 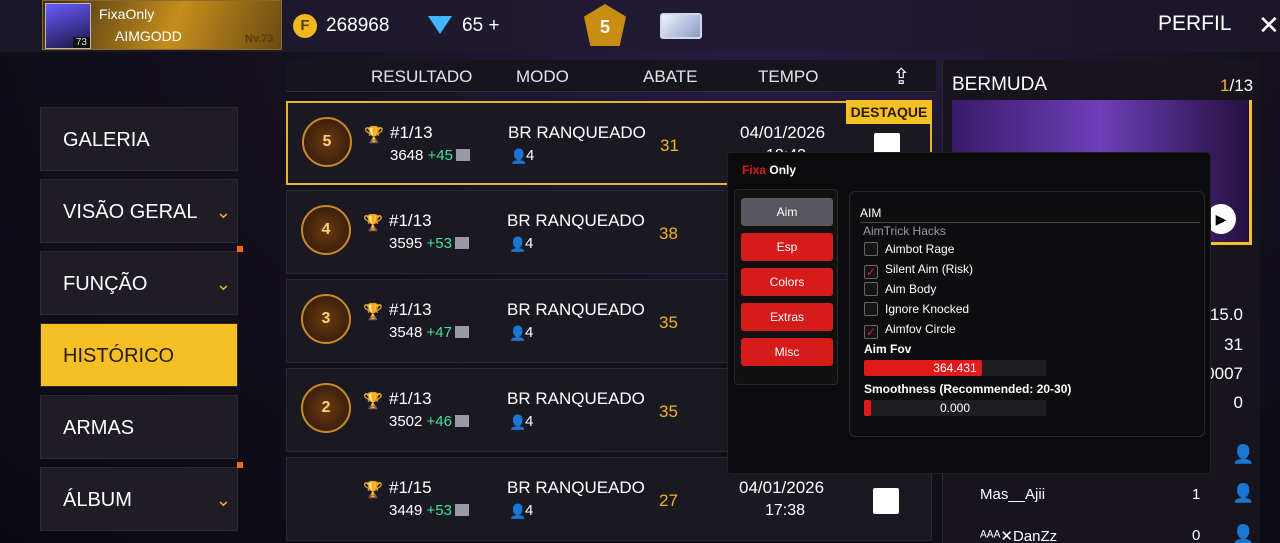 I want to click on kill-count: 31, so click(x=669, y=145).